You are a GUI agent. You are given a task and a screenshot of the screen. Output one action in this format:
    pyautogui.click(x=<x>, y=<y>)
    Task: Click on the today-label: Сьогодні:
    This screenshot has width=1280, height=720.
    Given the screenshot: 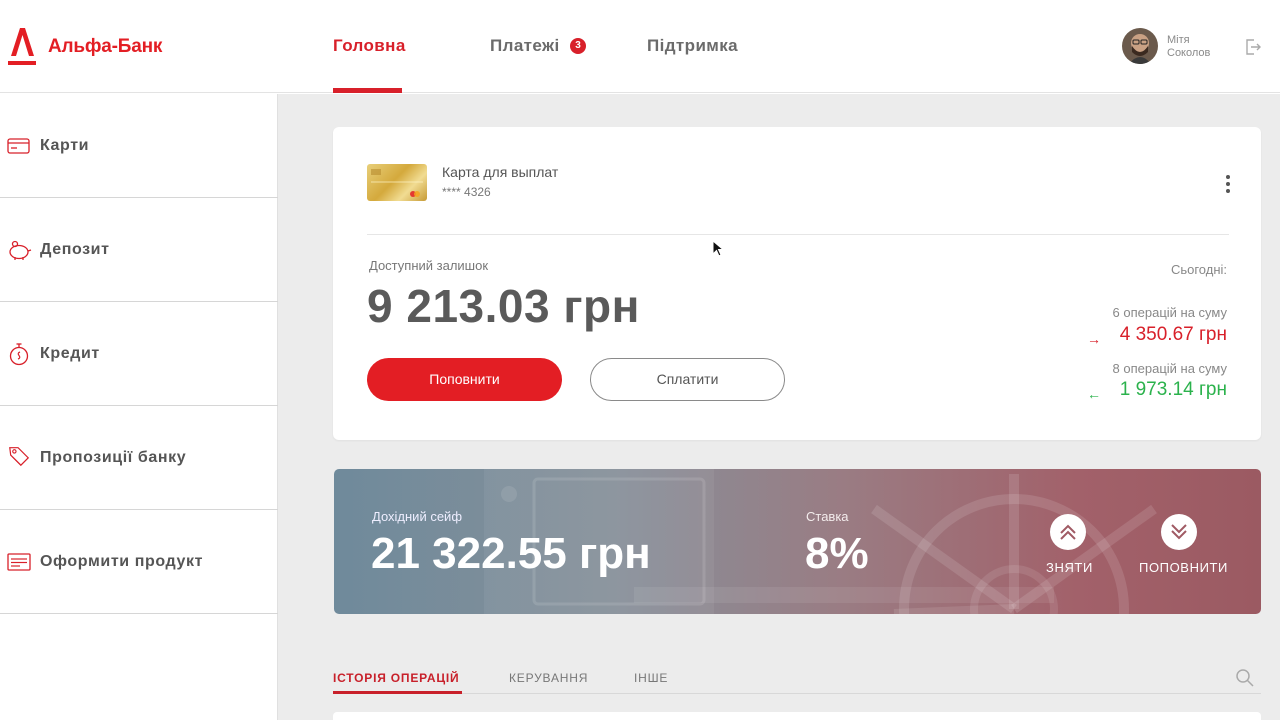 What is the action you would take?
    pyautogui.click(x=1198, y=269)
    